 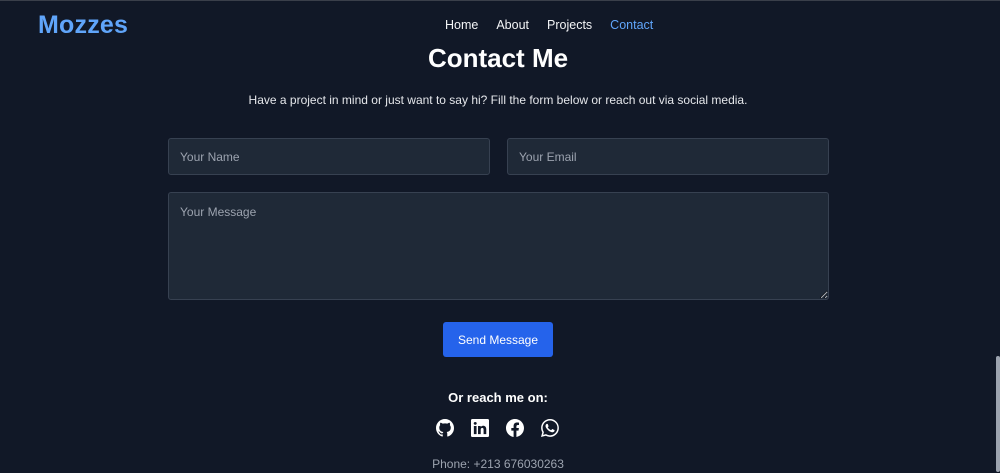 What do you see at coordinates (445, 428) in the screenshot?
I see `github-icon` at bounding box center [445, 428].